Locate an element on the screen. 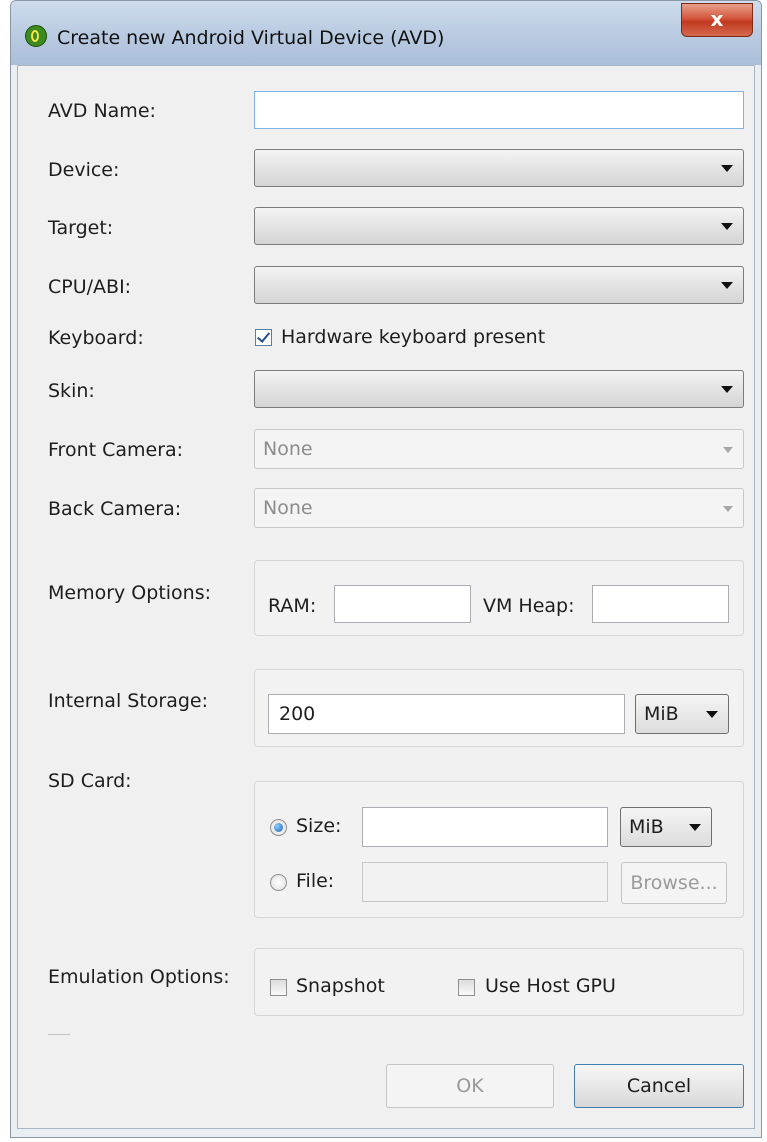 This screenshot has width=767, height=1142. sd-file-label: File: is located at coordinates (315, 881).